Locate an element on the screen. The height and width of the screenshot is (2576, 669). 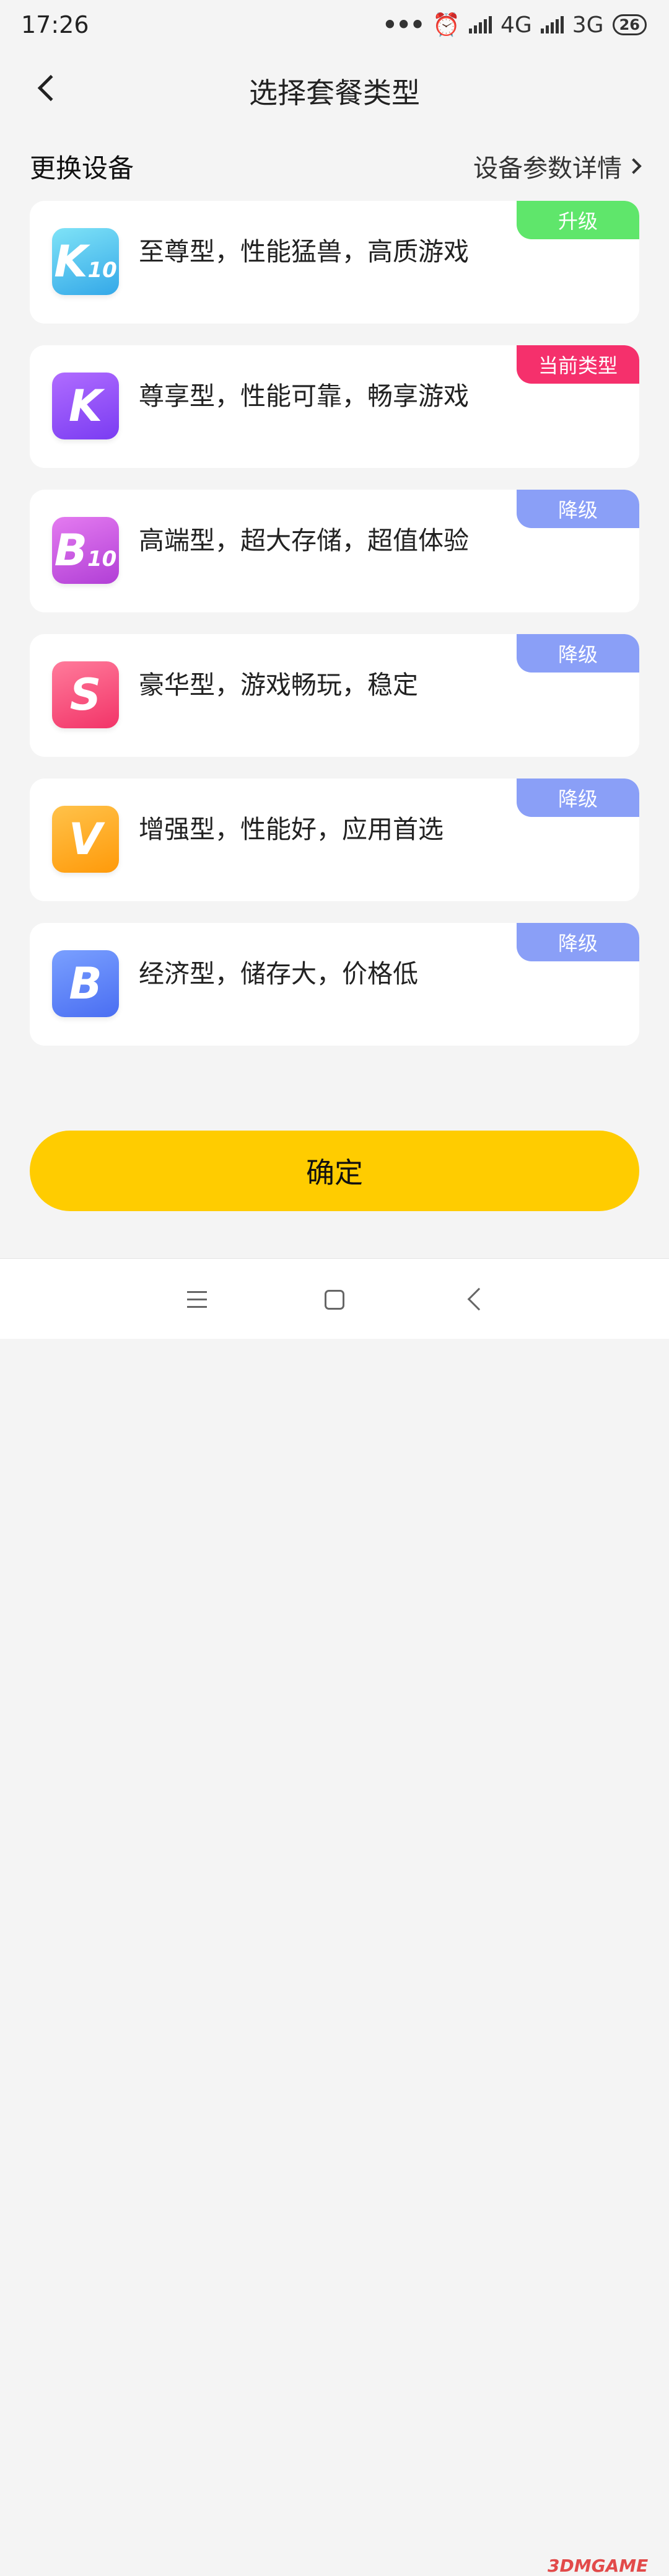
device-detail-link: 设备参数详情 is located at coordinates (557, 166).